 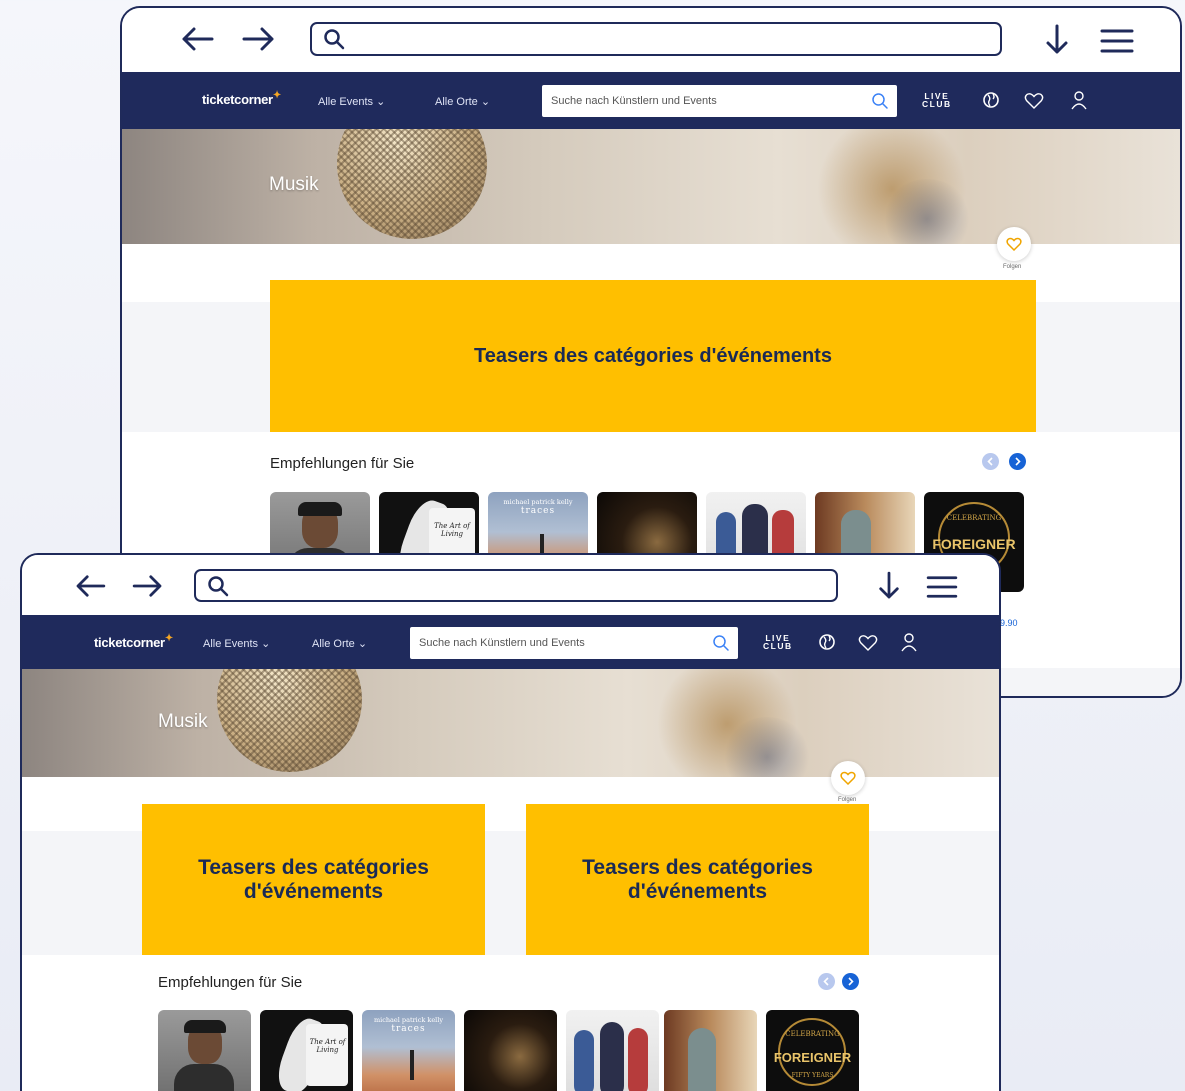 What do you see at coordinates (812, 1075) in the screenshot?
I see `thumb-caption: FIFTY YEARS` at bounding box center [812, 1075].